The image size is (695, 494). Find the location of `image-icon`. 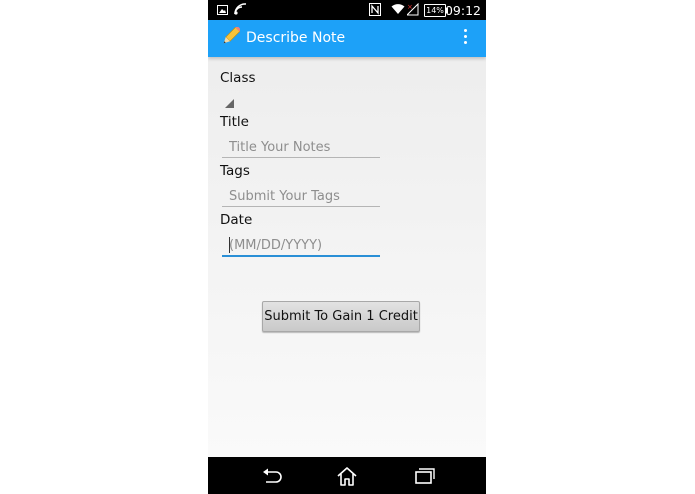

image-icon is located at coordinates (222, 11).